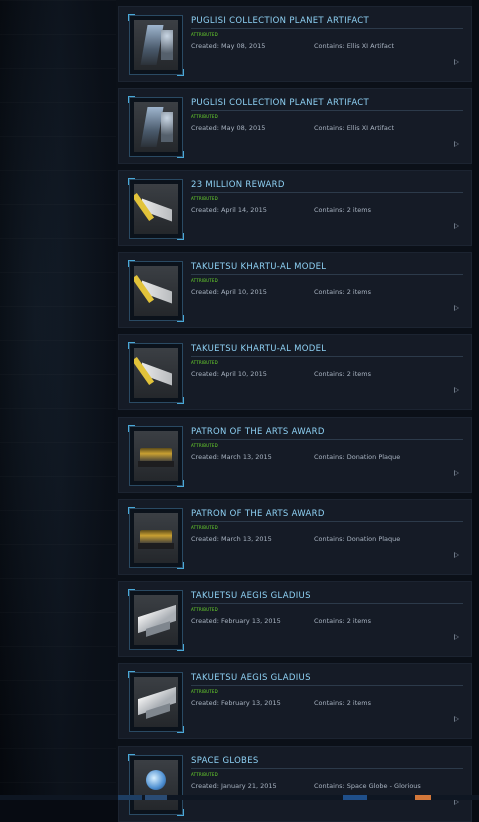 This screenshot has width=479, height=822. Describe the element at coordinates (229, 210) in the screenshot. I see `created-date: Created: April 14, 2015` at that location.